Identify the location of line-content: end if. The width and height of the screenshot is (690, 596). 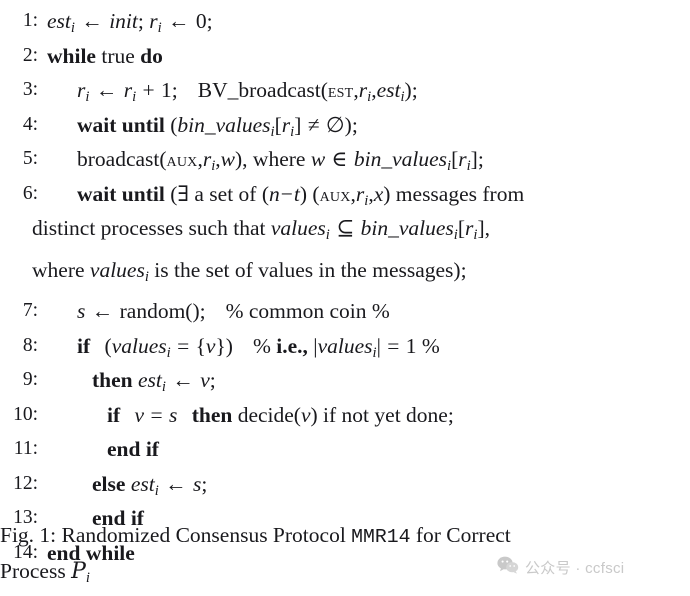
(133, 449).